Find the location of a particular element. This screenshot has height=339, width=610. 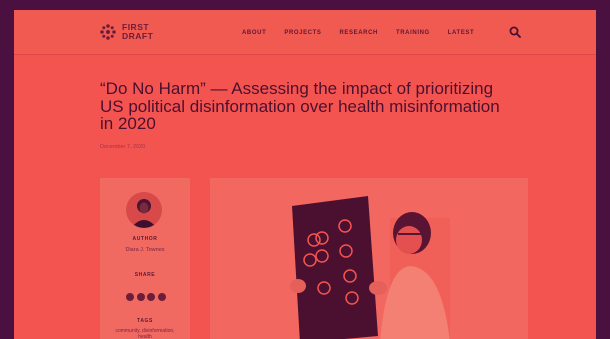

share-icons is located at coordinates (147, 297).